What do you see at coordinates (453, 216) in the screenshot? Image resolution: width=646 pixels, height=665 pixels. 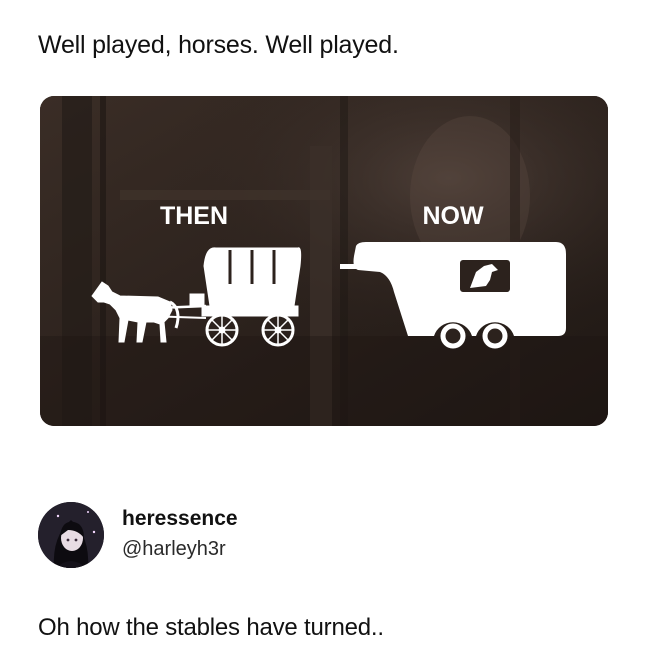 I see `now-label: NOW` at bounding box center [453, 216].